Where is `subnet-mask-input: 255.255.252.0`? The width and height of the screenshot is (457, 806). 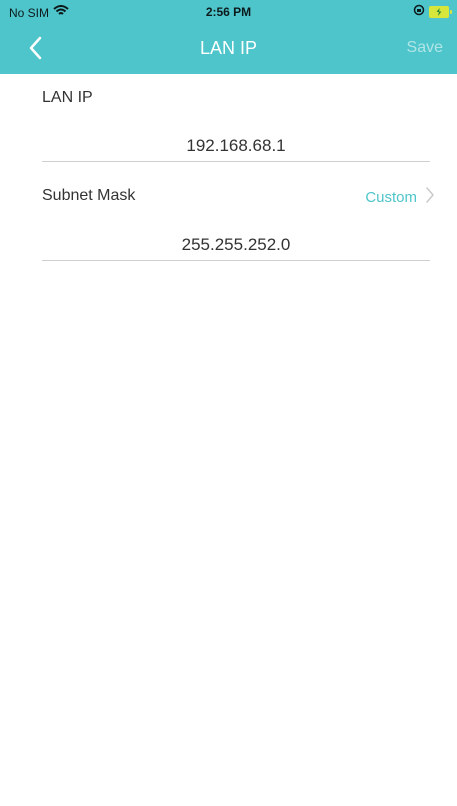
subnet-mask-input: 255.255.252.0 is located at coordinates (236, 245).